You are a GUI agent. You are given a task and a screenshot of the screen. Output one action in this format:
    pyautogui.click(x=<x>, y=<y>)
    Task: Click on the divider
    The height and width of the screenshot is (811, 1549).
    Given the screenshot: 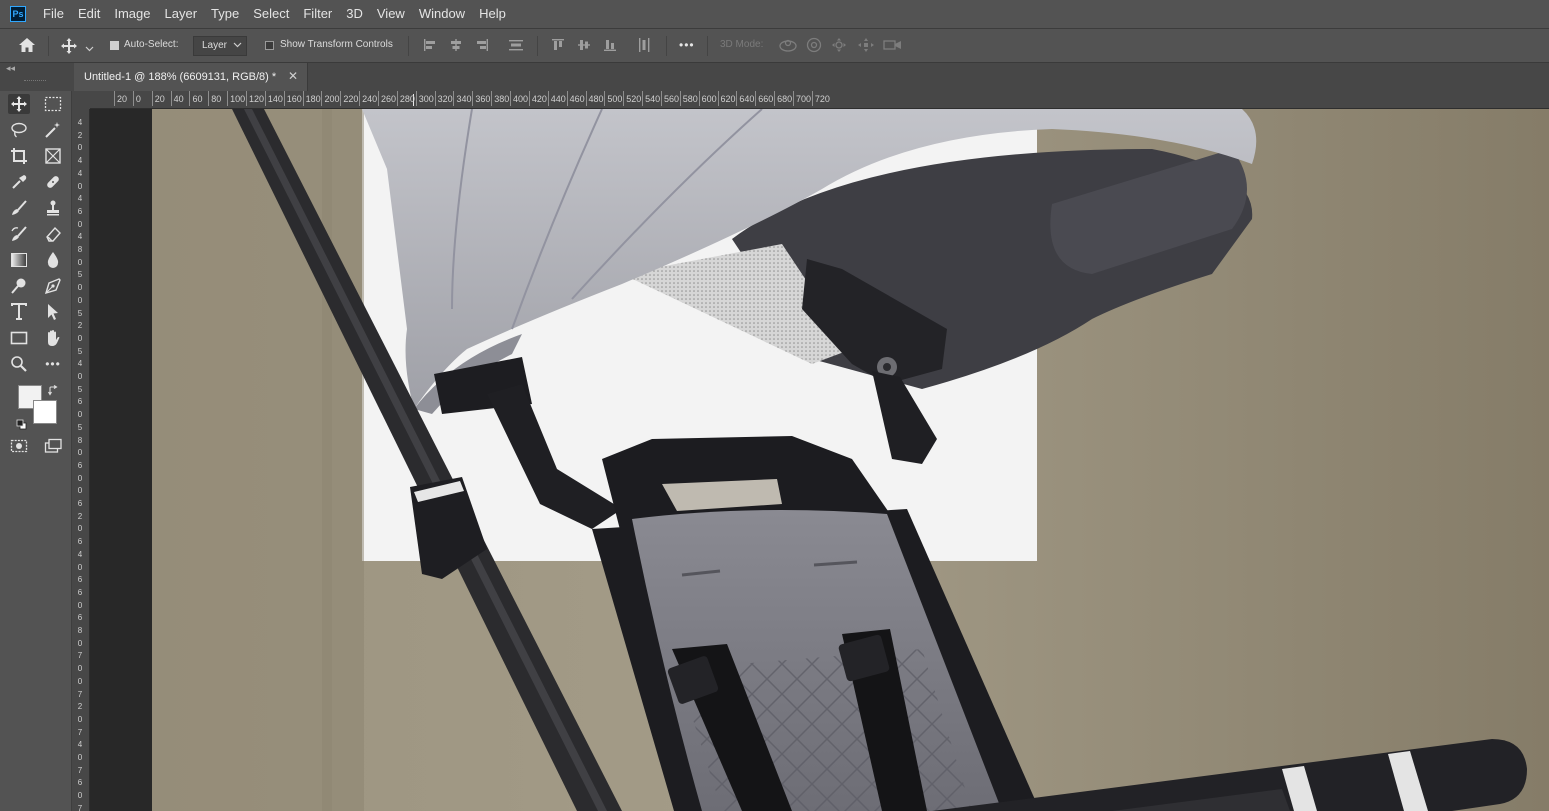 What is the action you would take?
    pyautogui.click(x=707, y=46)
    